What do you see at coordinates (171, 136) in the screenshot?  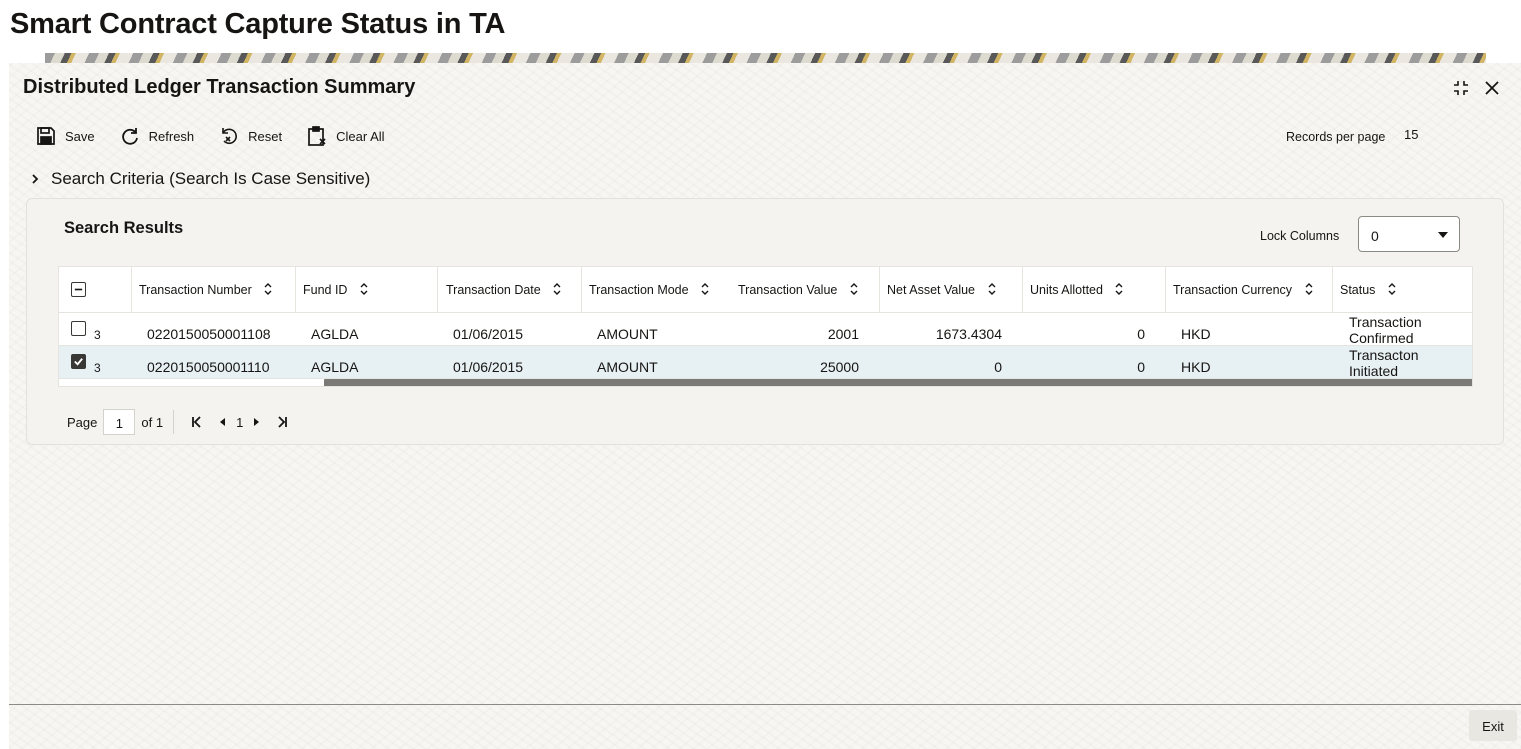 I see `refresh-label: Refresh` at bounding box center [171, 136].